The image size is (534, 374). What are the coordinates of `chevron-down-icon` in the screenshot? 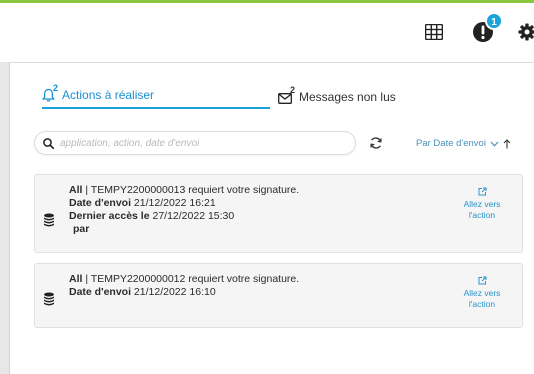 It's located at (494, 144).